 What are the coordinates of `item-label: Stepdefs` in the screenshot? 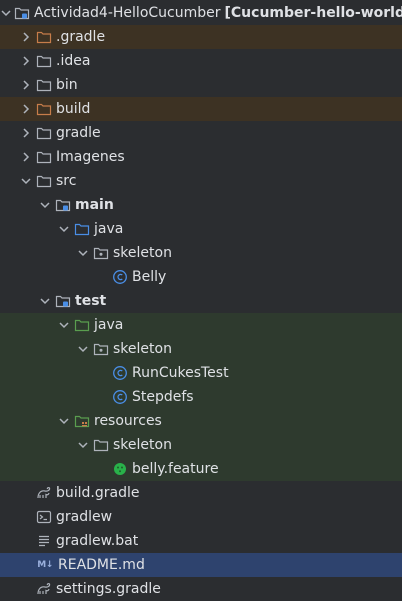 It's located at (163, 397).